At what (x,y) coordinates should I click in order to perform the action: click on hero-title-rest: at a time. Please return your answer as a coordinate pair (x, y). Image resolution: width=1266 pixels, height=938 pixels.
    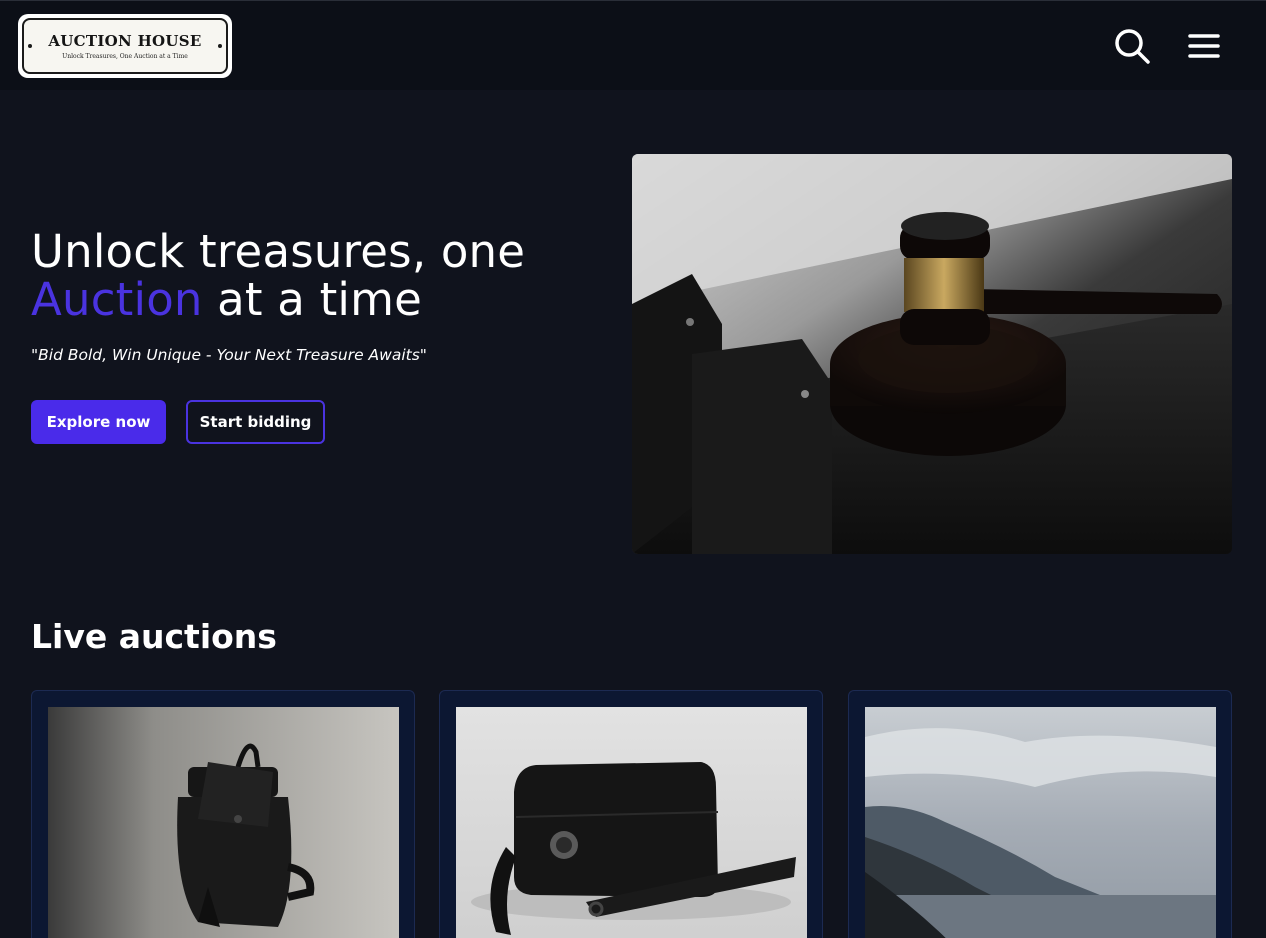
    Looking at the image, I should click on (312, 299).